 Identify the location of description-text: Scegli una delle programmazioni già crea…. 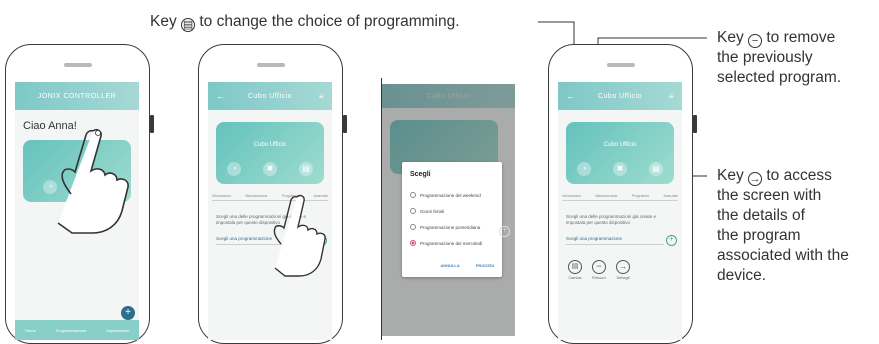
(611, 219).